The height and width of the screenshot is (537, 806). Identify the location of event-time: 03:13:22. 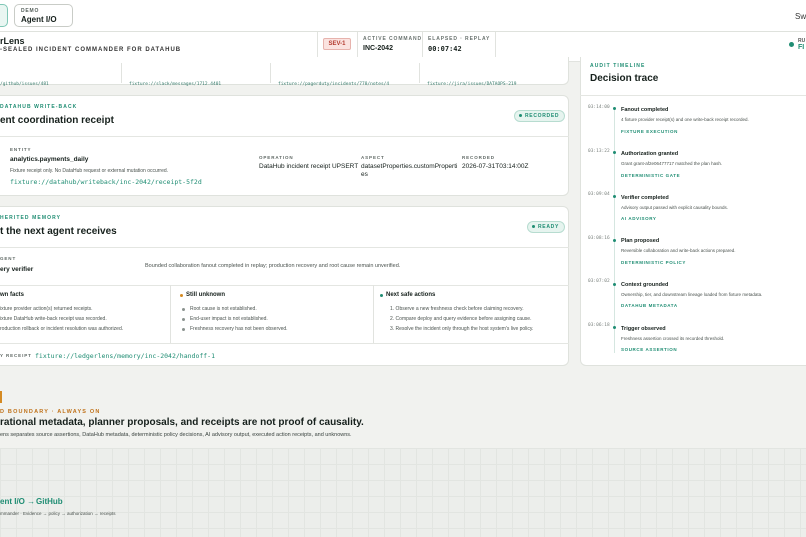
(599, 151).